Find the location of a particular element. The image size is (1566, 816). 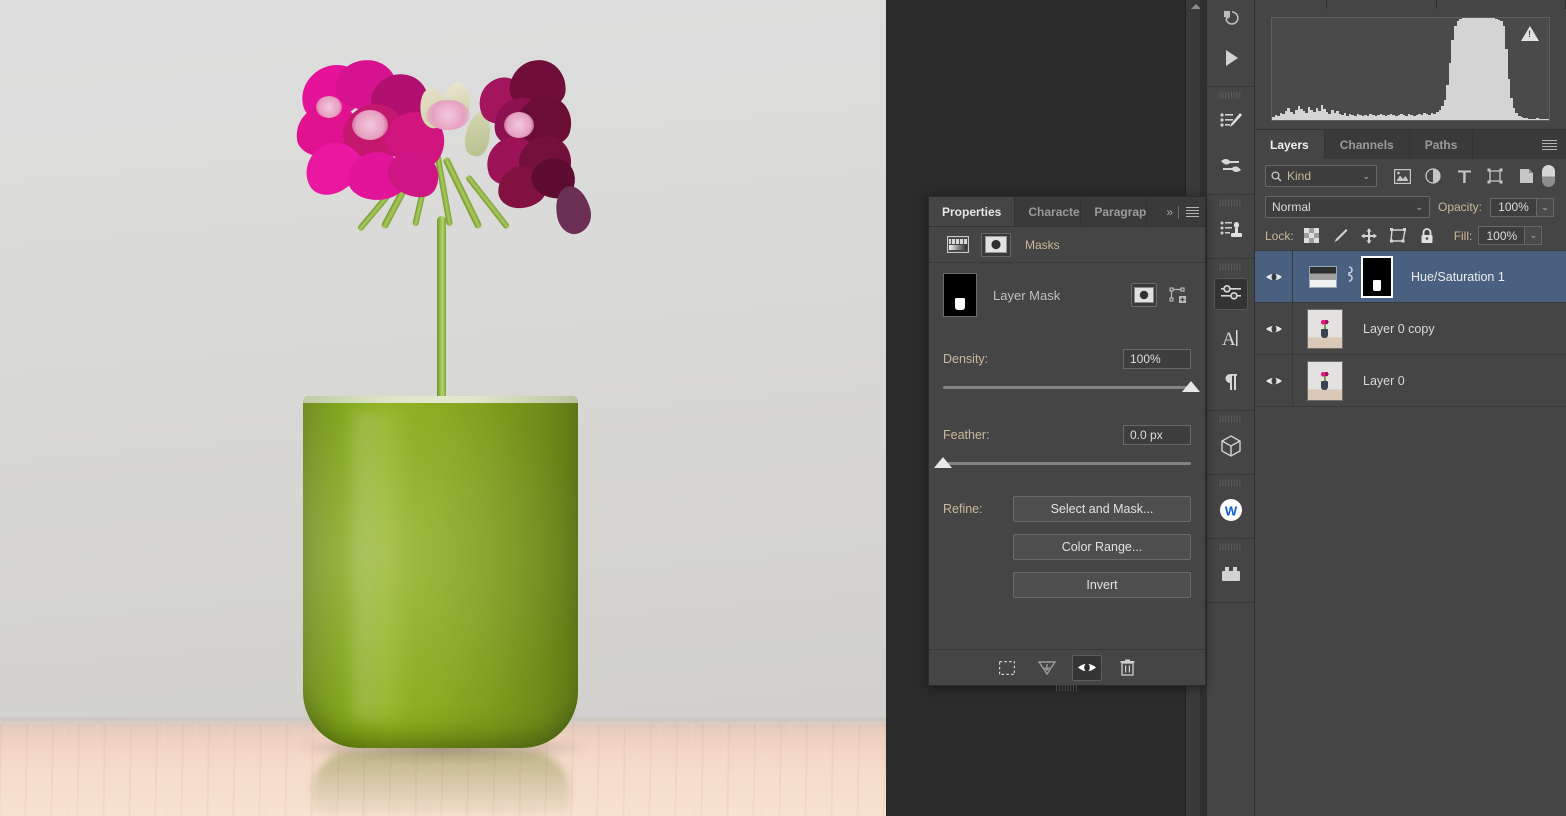

feather-slider-thumb is located at coordinates (943, 462).